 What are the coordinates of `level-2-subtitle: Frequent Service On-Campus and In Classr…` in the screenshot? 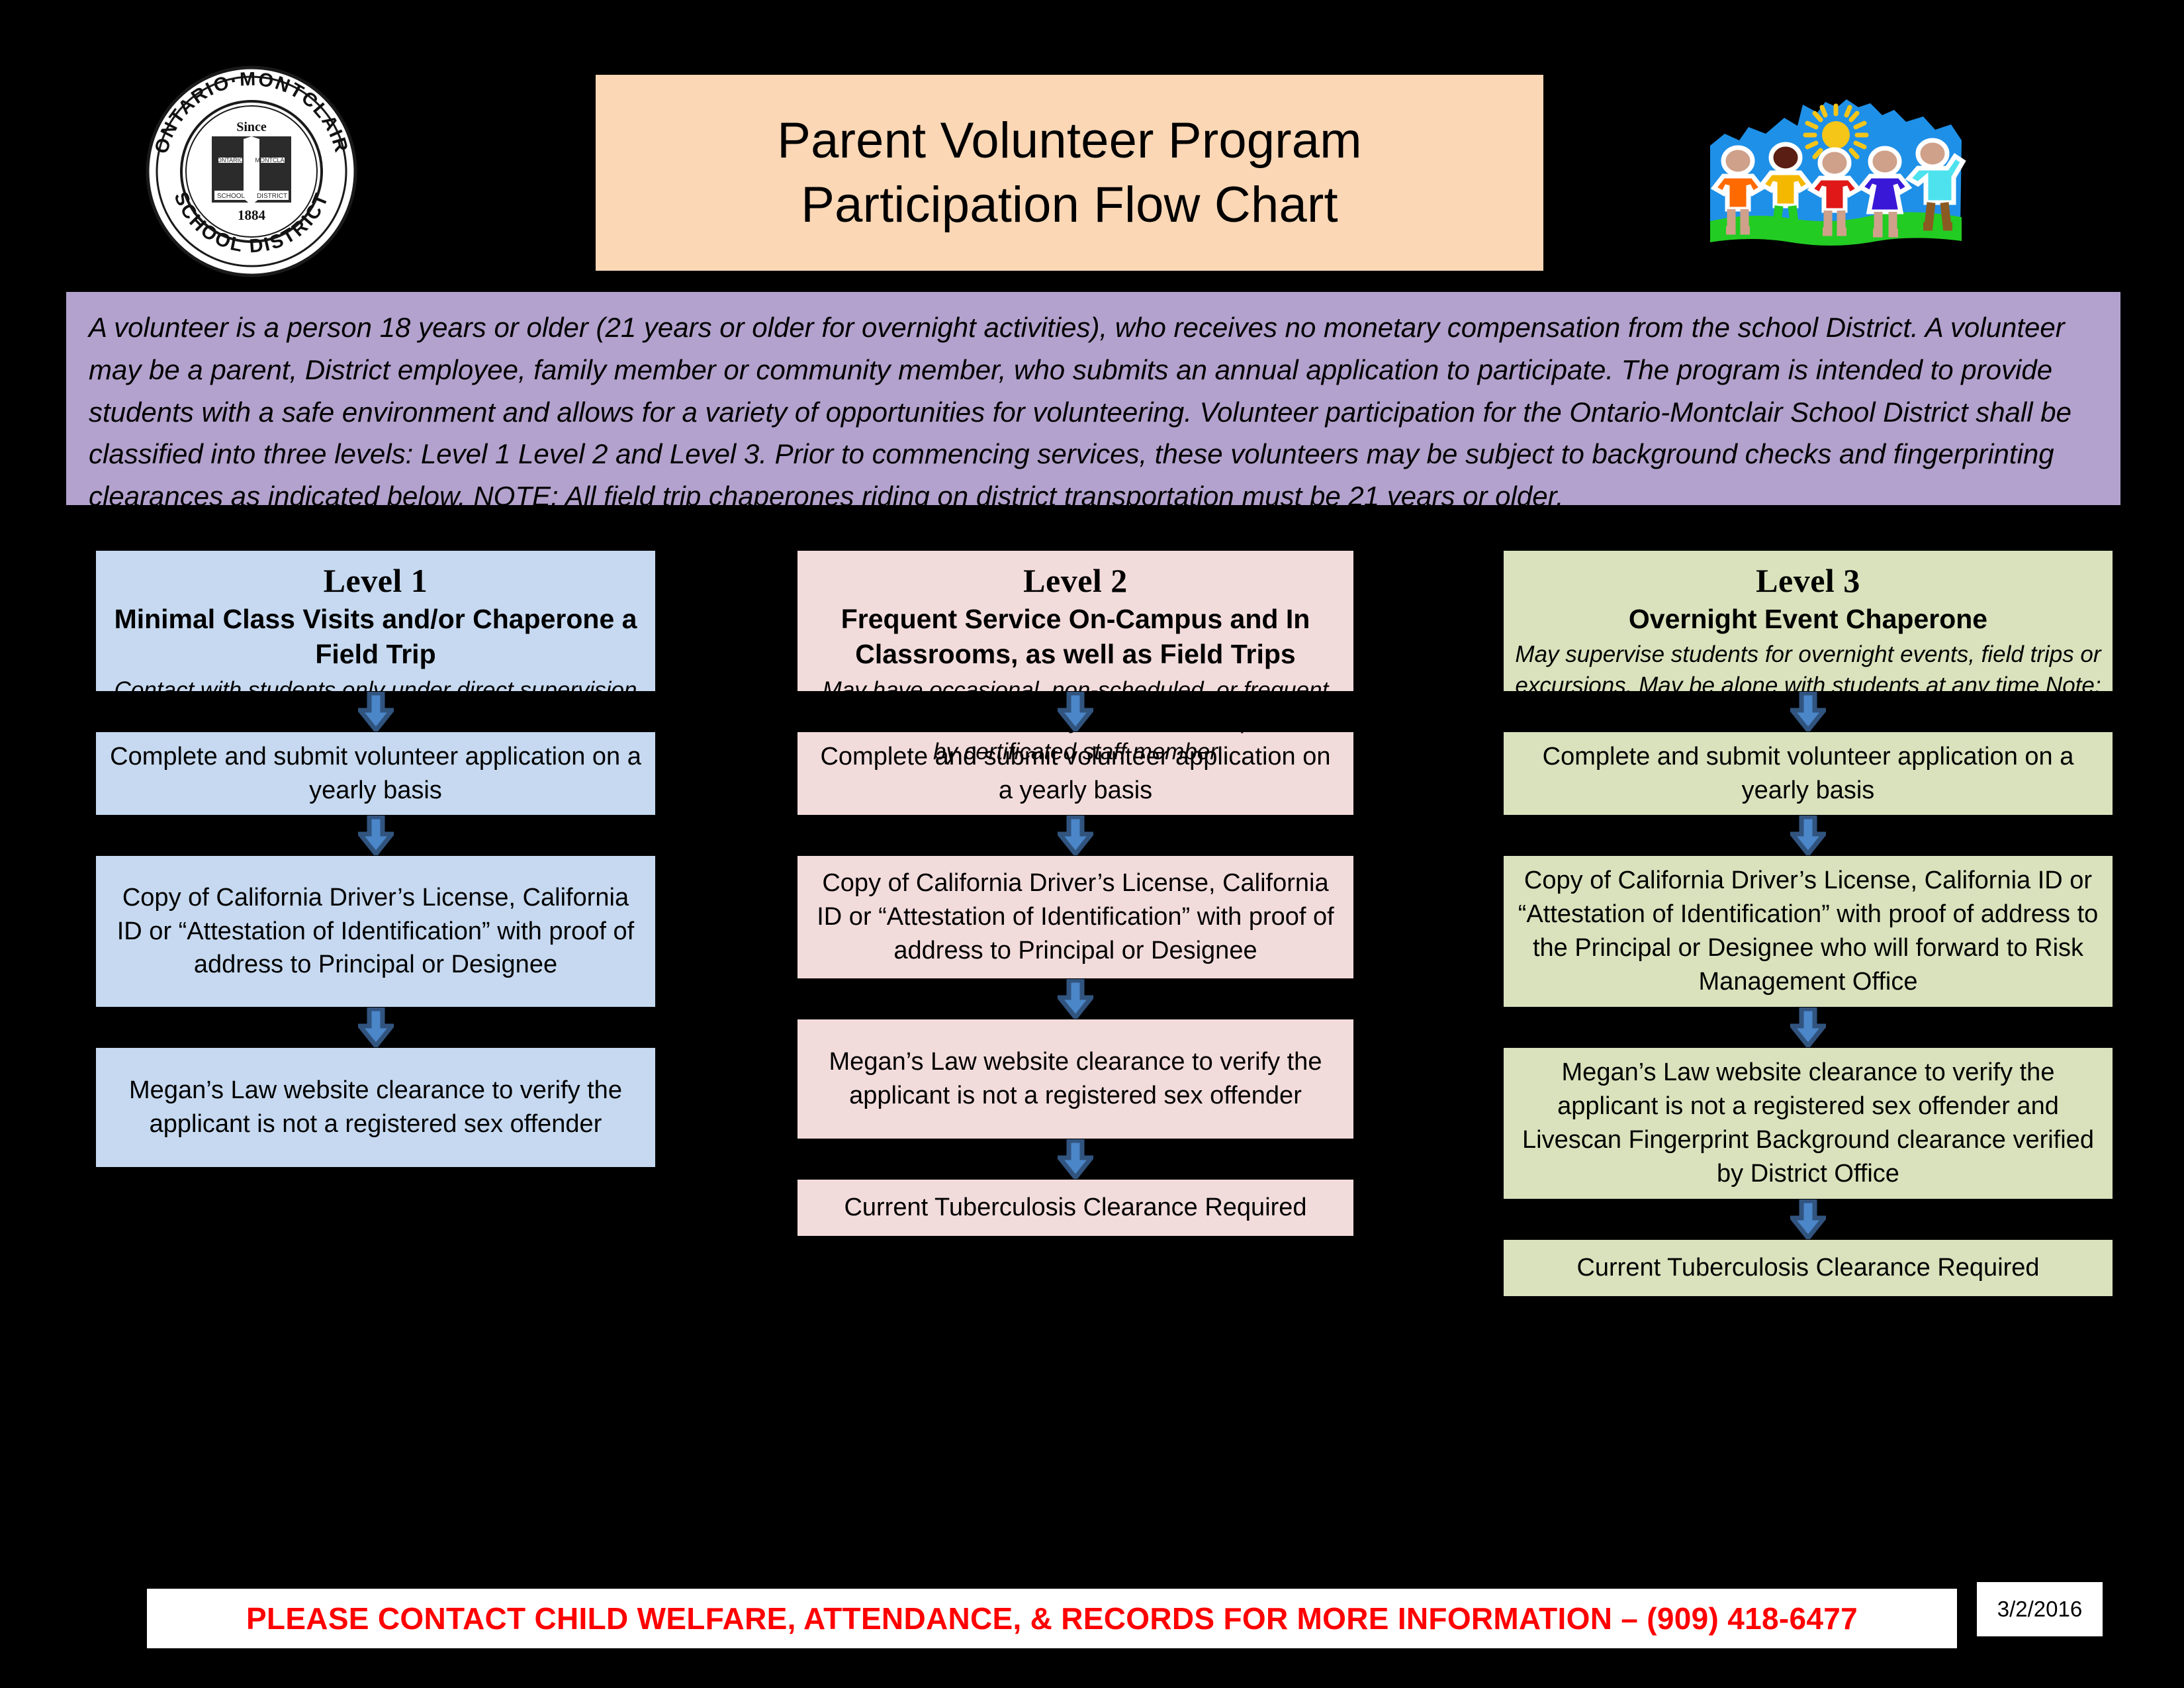 It's located at (1075, 637).